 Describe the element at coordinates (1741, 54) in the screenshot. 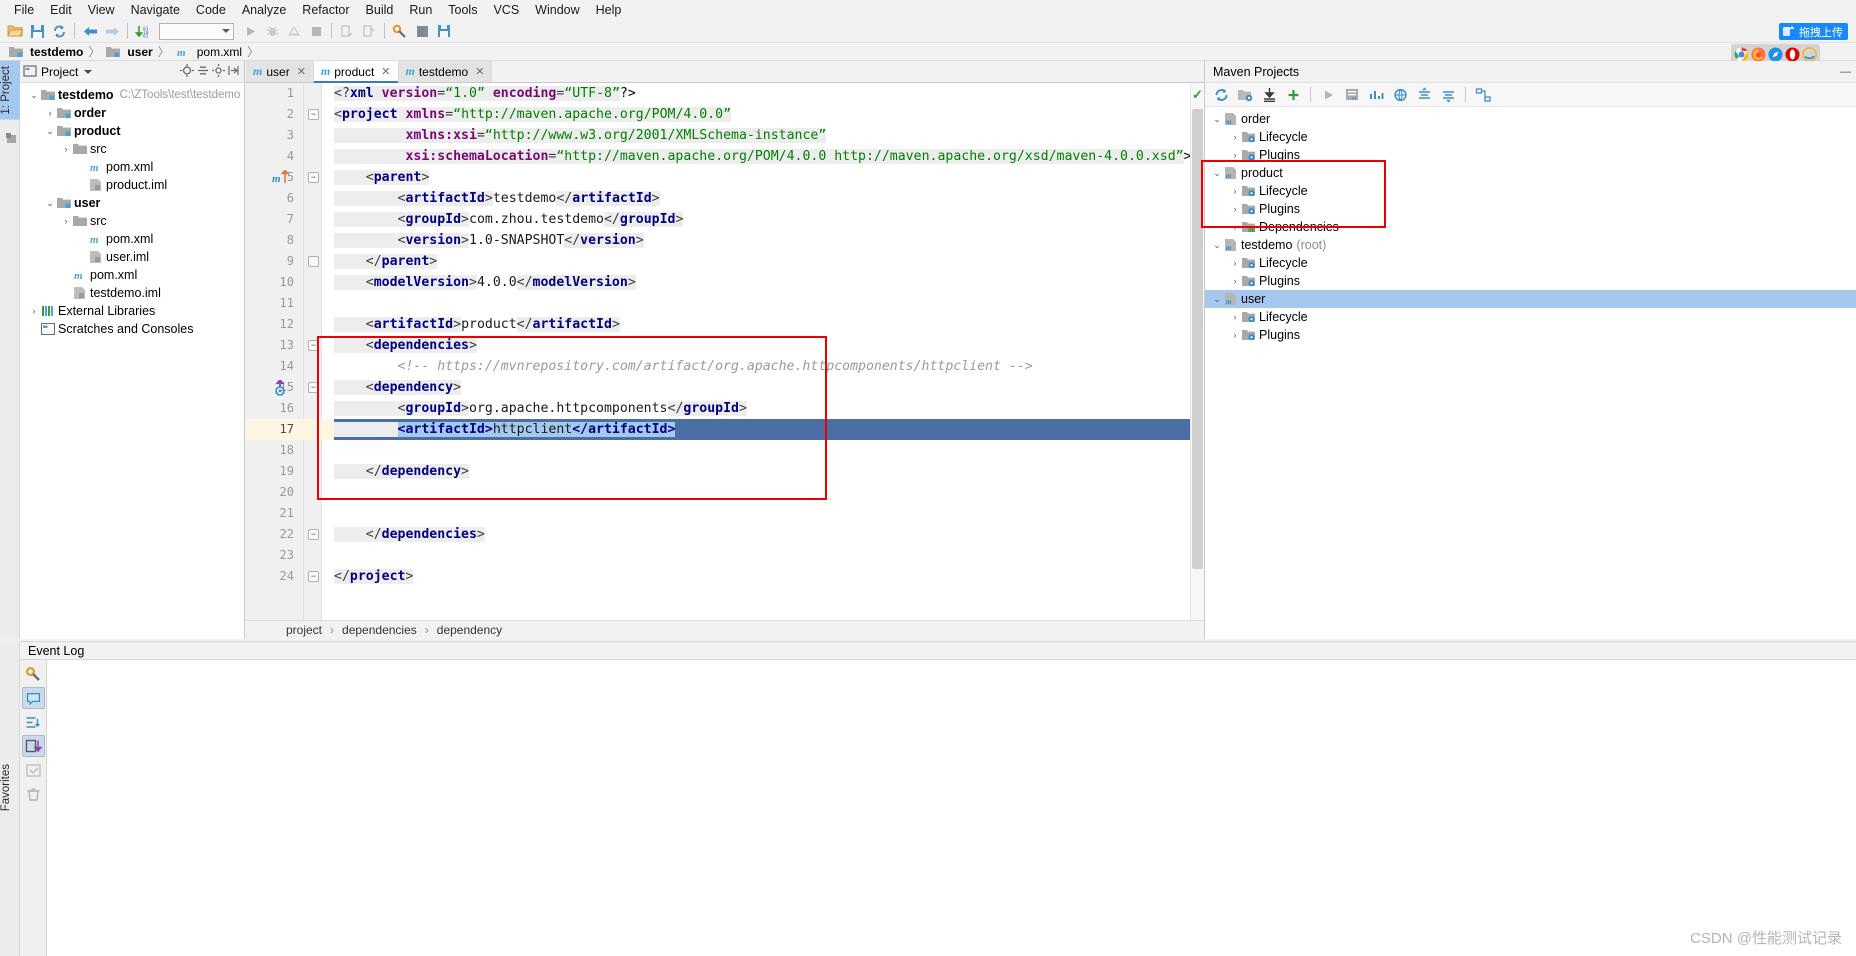

I see `chrome-icon` at that location.